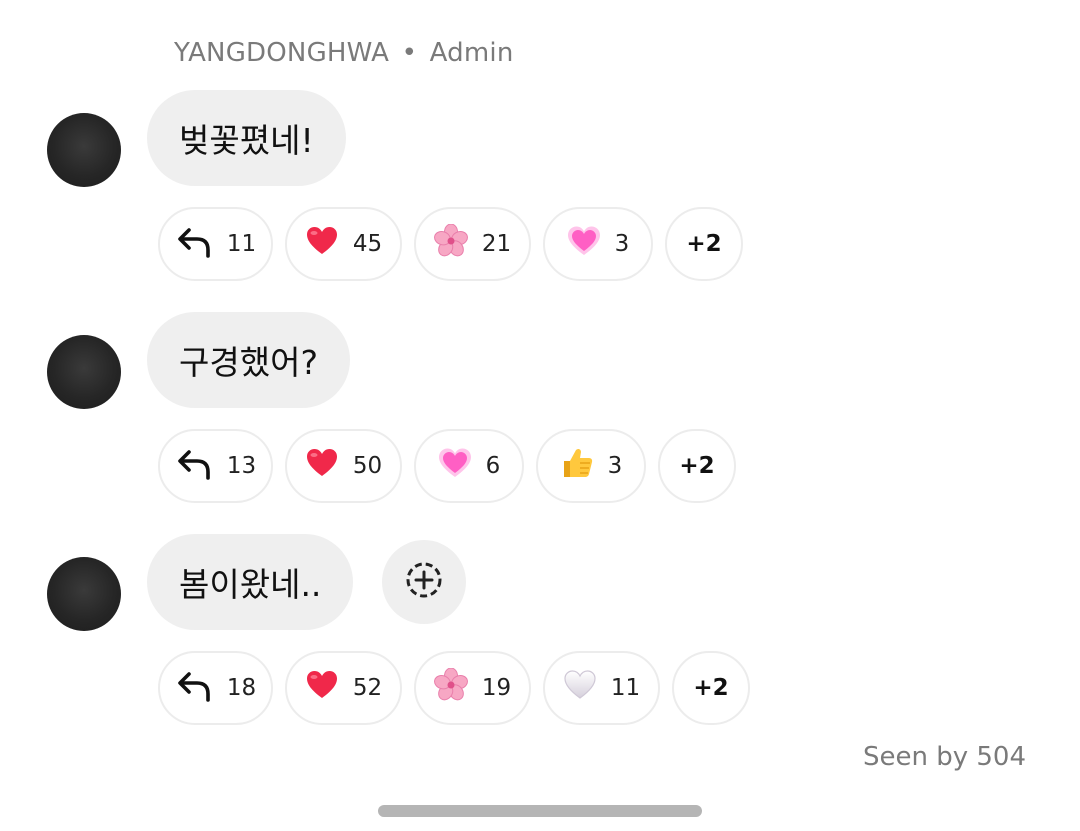 The image size is (1080, 831). What do you see at coordinates (496, 244) in the screenshot?
I see `reaction-count: 21` at bounding box center [496, 244].